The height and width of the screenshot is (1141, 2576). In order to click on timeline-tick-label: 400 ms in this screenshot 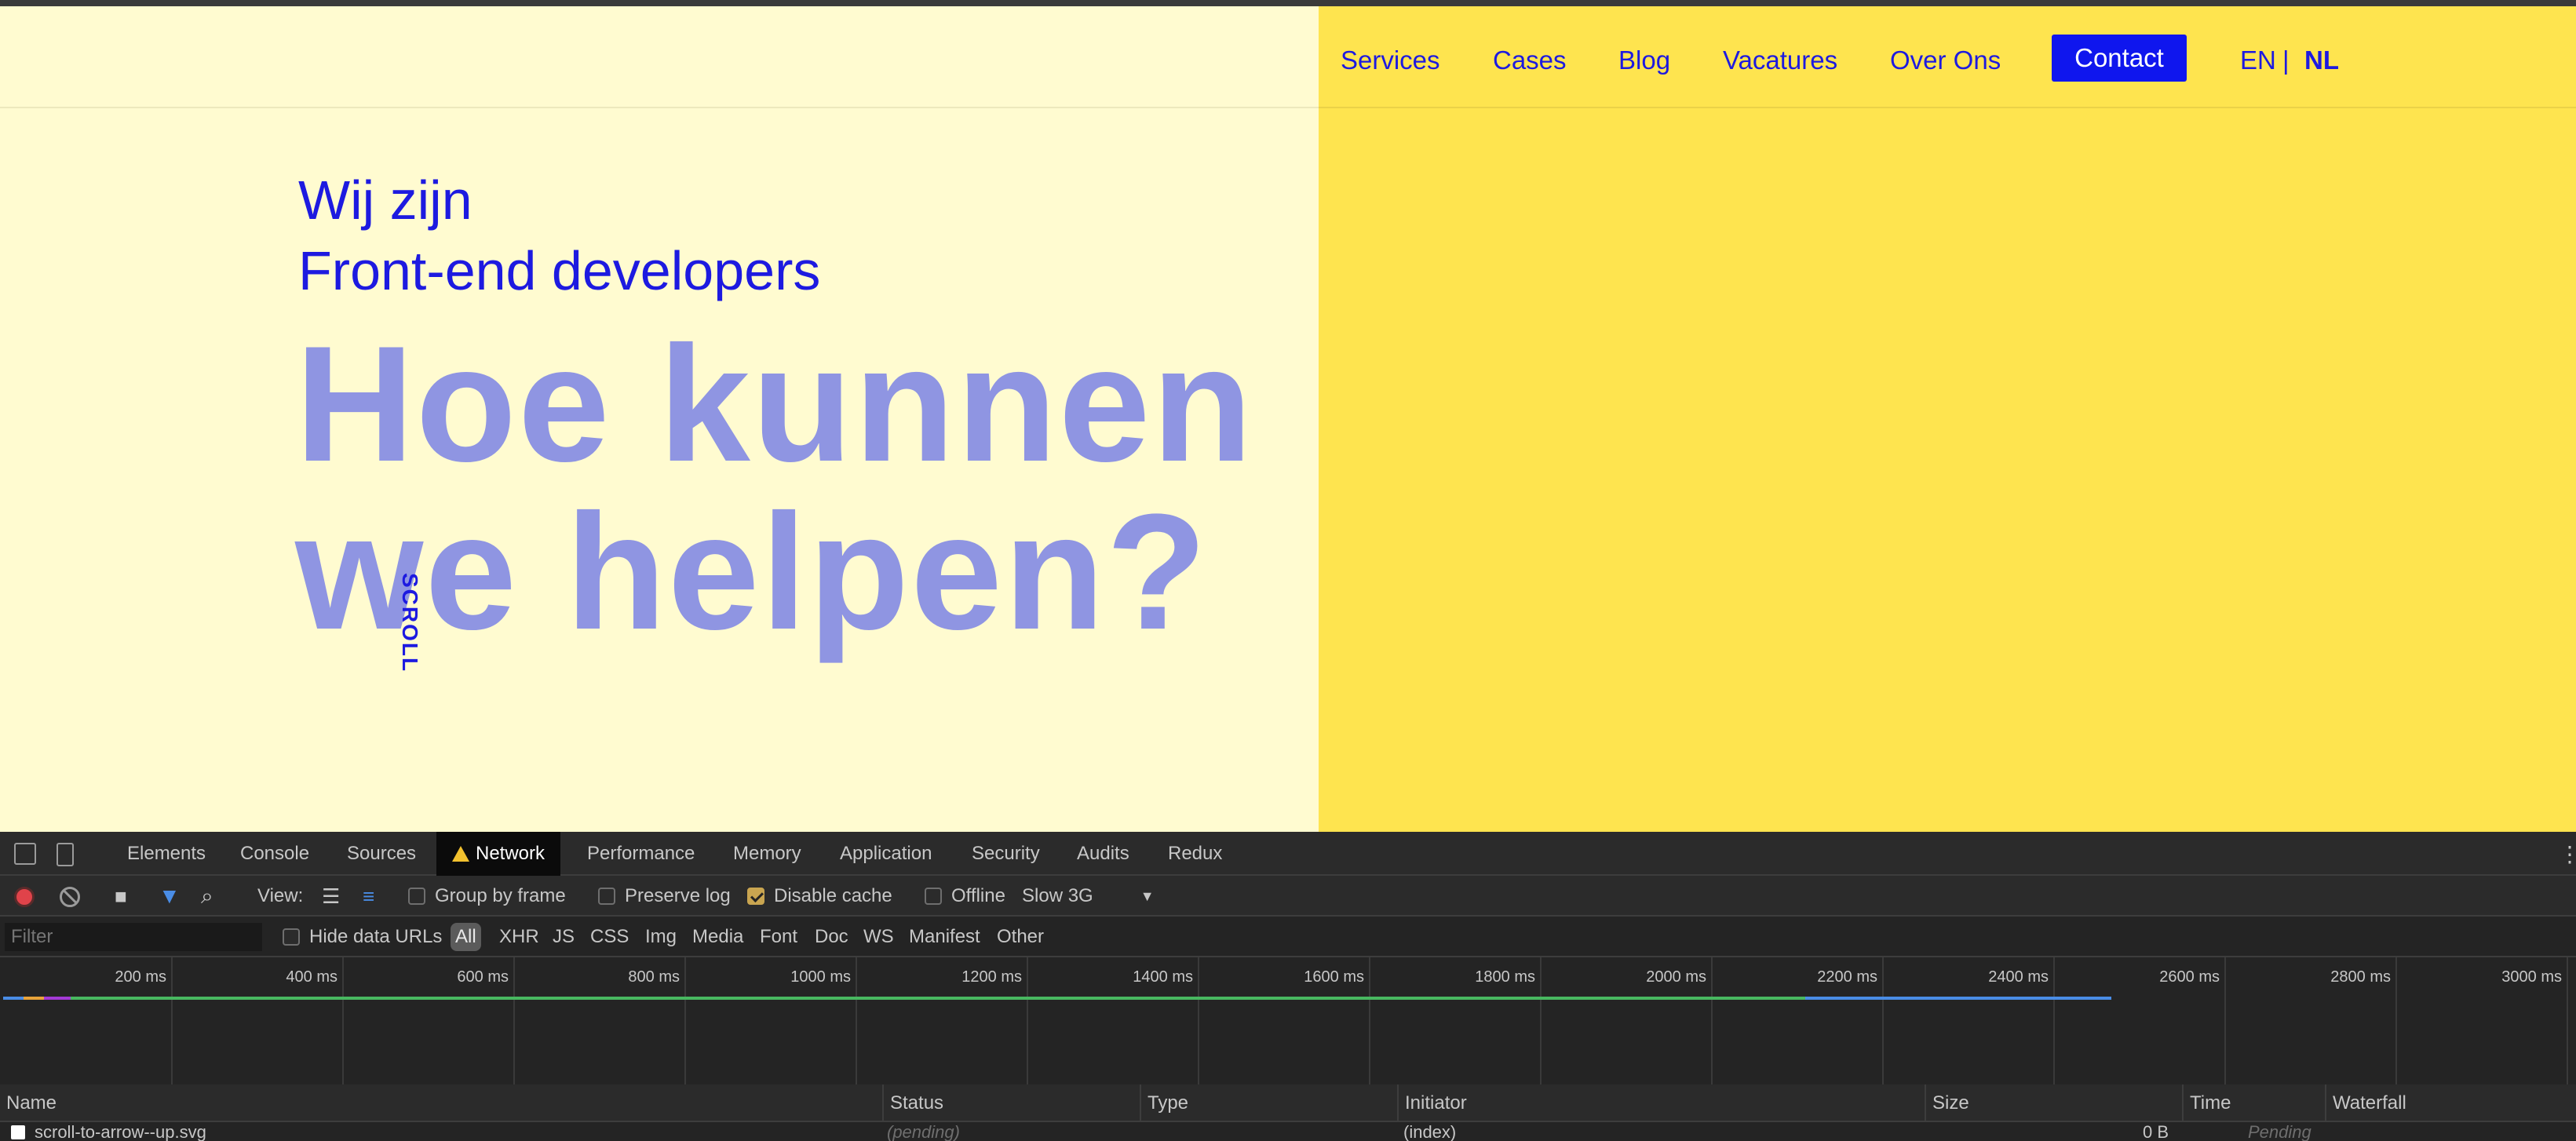, I will do `click(312, 977)`.